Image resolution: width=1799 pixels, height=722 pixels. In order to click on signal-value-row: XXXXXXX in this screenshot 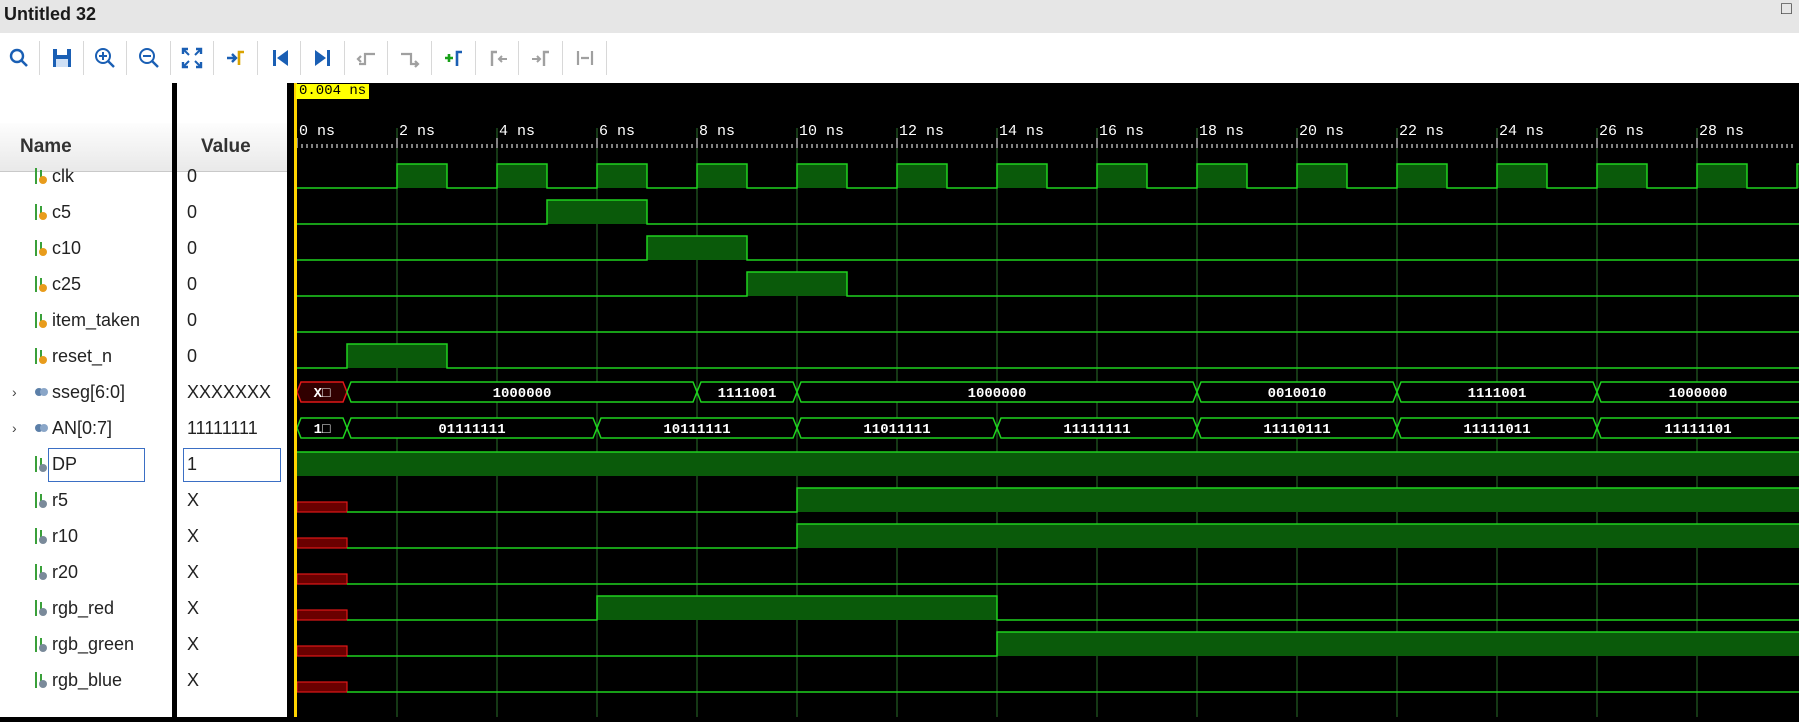, I will do `click(232, 392)`.